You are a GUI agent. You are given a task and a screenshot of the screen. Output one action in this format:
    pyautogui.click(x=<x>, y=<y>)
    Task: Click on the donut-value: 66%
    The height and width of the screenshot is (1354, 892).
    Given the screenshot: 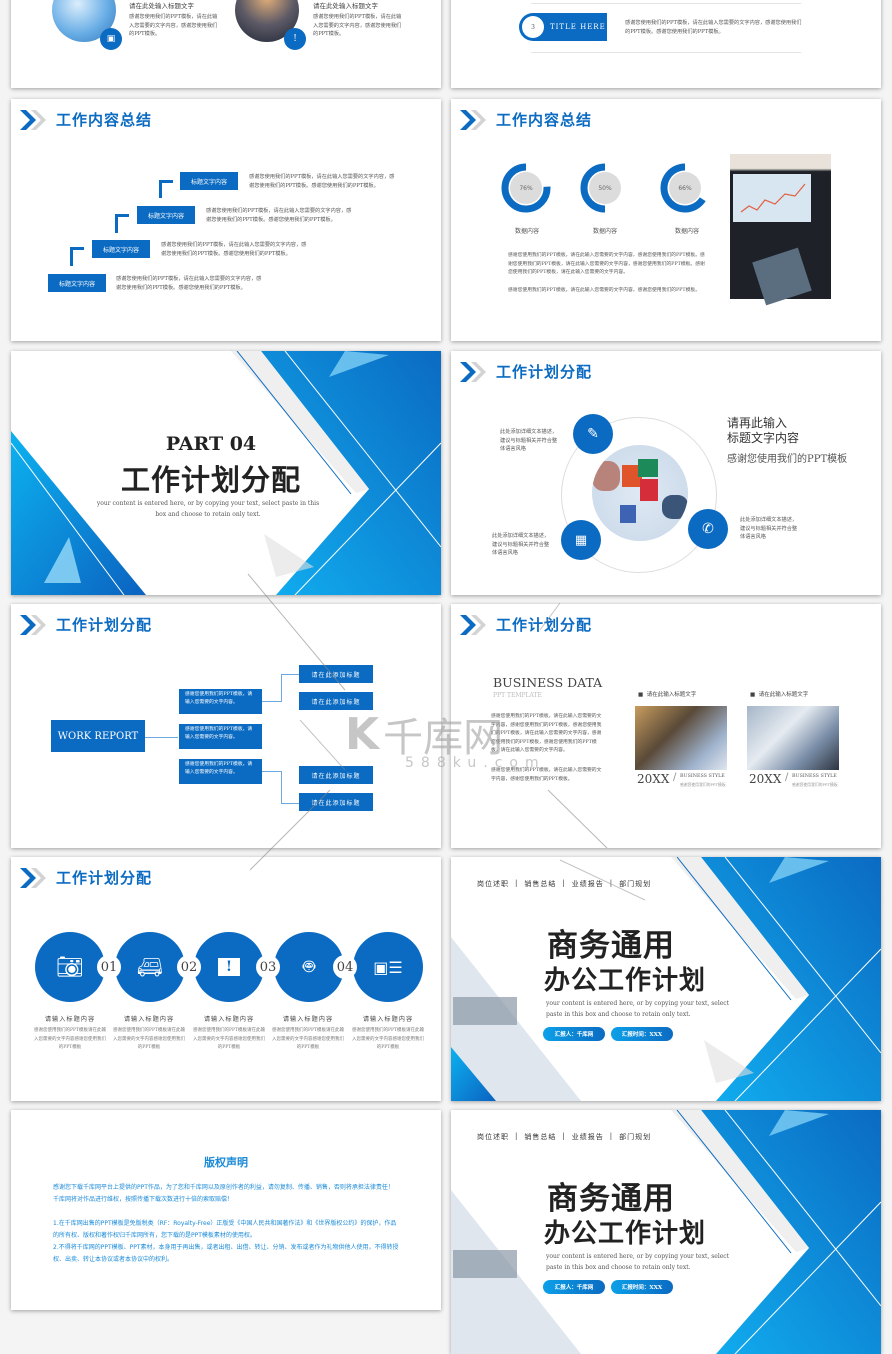 What is the action you would take?
    pyautogui.click(x=685, y=188)
    